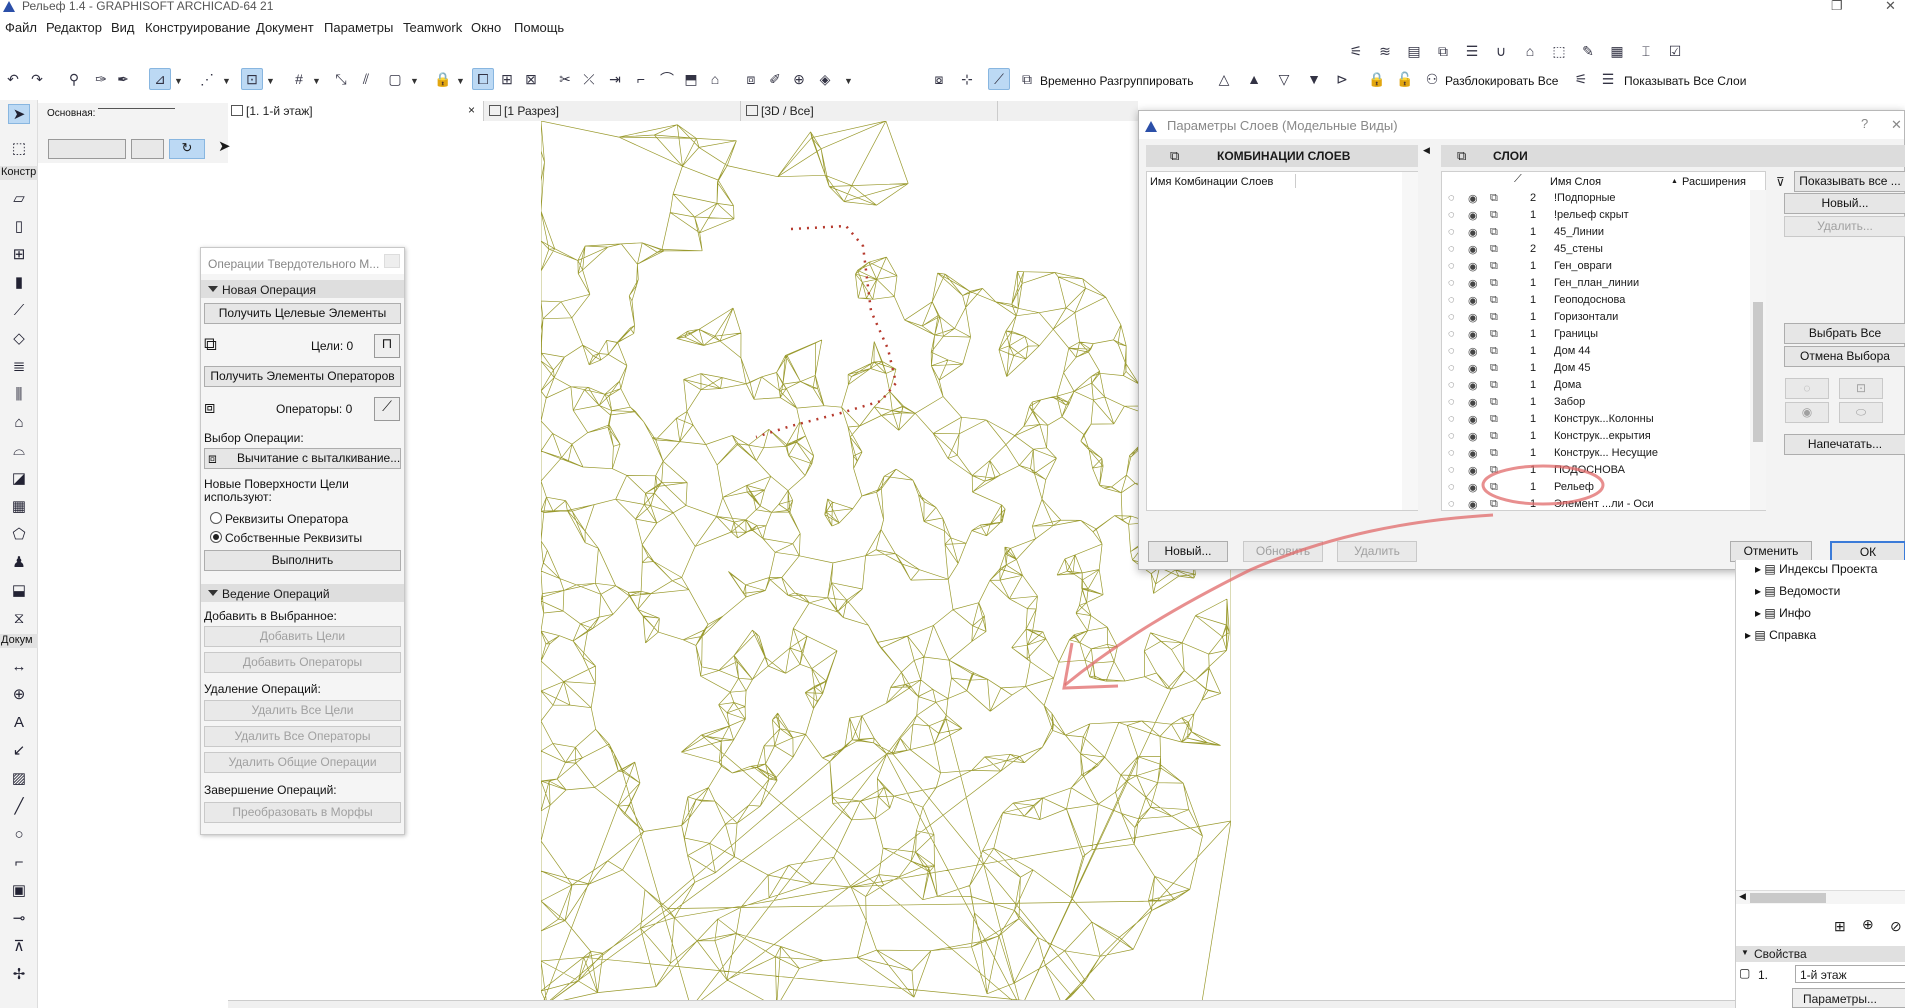 This screenshot has width=1905, height=1008. Describe the element at coordinates (392, 261) in the screenshot. I see `panel-close-icon` at that location.